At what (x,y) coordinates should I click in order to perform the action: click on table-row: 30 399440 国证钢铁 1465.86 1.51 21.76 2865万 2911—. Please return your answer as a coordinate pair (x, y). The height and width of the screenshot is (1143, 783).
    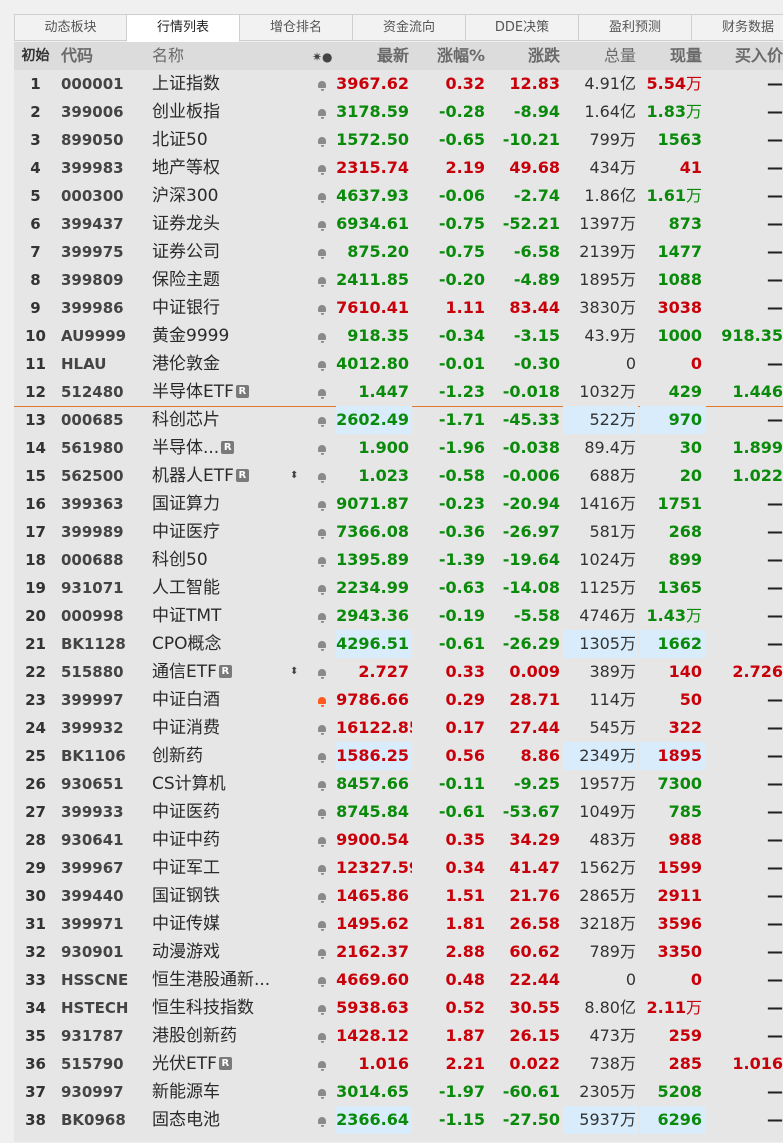
    Looking at the image, I should click on (398, 896).